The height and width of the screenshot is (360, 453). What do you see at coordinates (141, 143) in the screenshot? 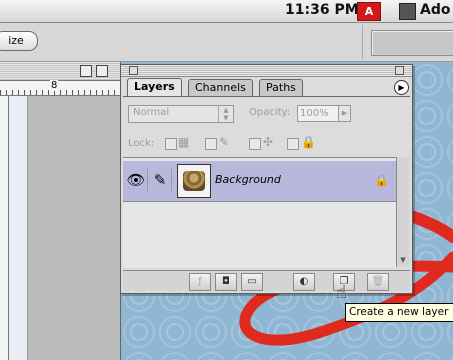
I see `lock-label: Lock:` at bounding box center [141, 143].